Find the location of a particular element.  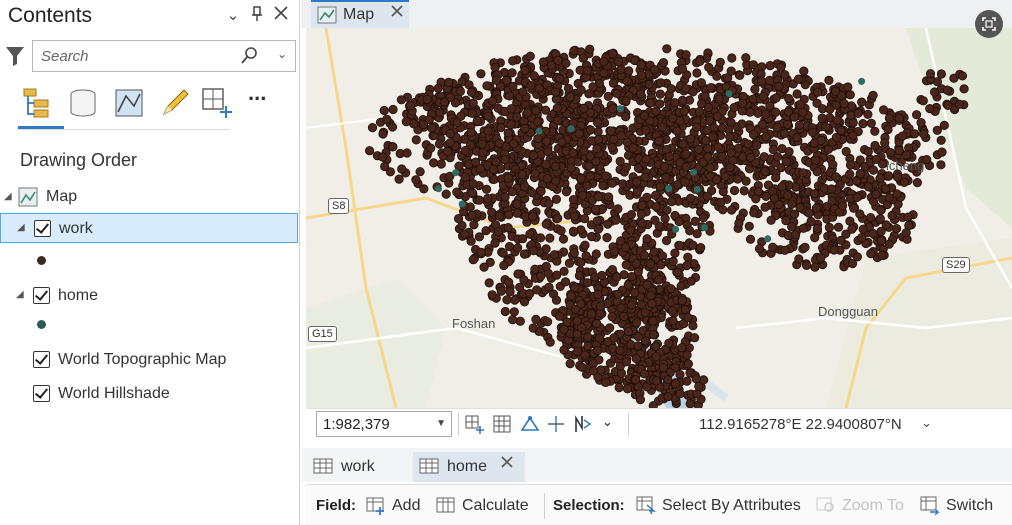

table-tab-bar: work home is located at coordinates (656, 465).